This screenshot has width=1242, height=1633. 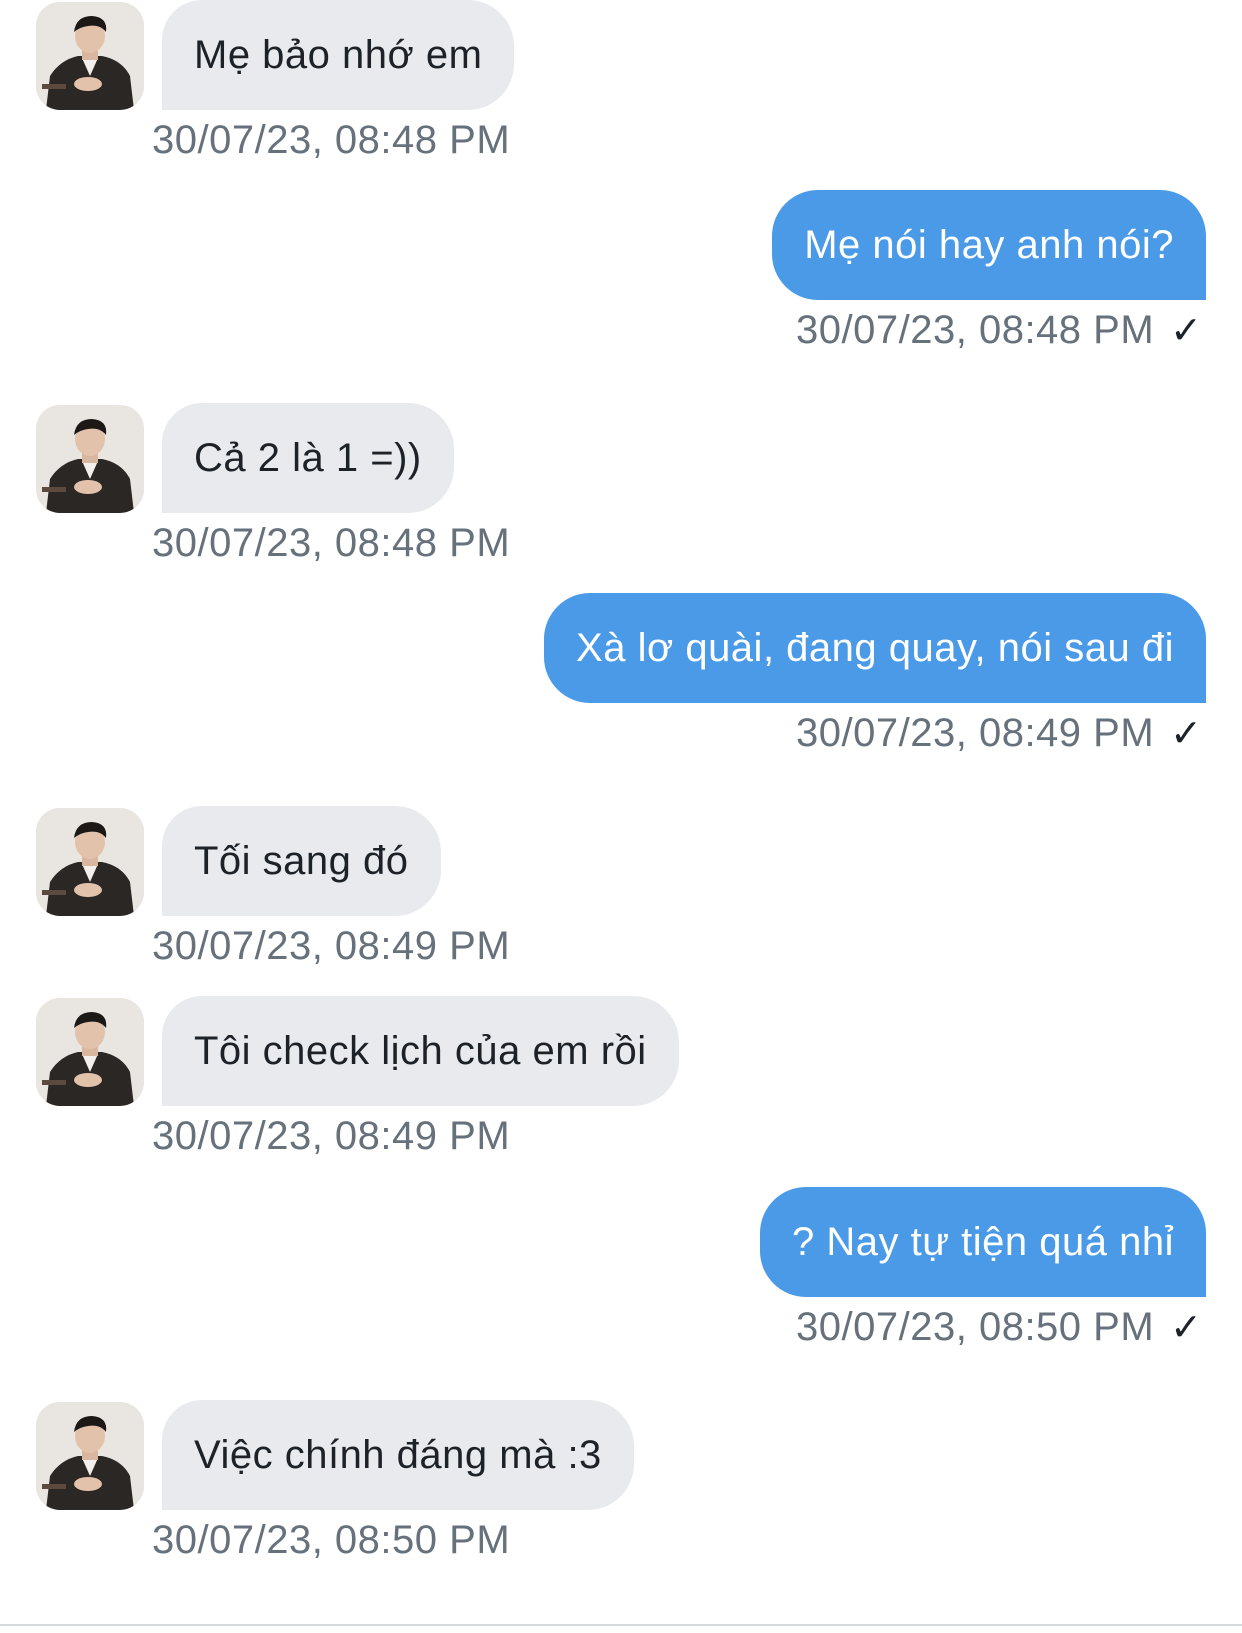 I want to click on message-text: Xà lơ quài, đang quay, nói sau đi, so click(x=875, y=647).